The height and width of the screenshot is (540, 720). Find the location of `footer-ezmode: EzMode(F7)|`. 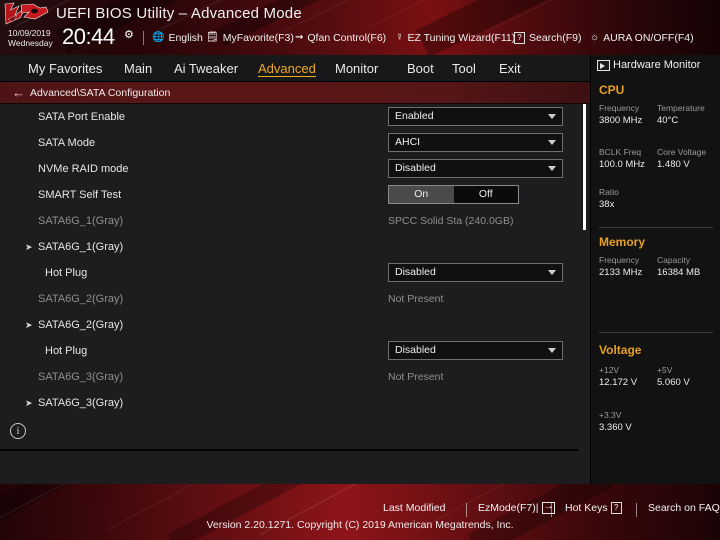

footer-ezmode: EzMode(F7)| is located at coordinates (516, 507).